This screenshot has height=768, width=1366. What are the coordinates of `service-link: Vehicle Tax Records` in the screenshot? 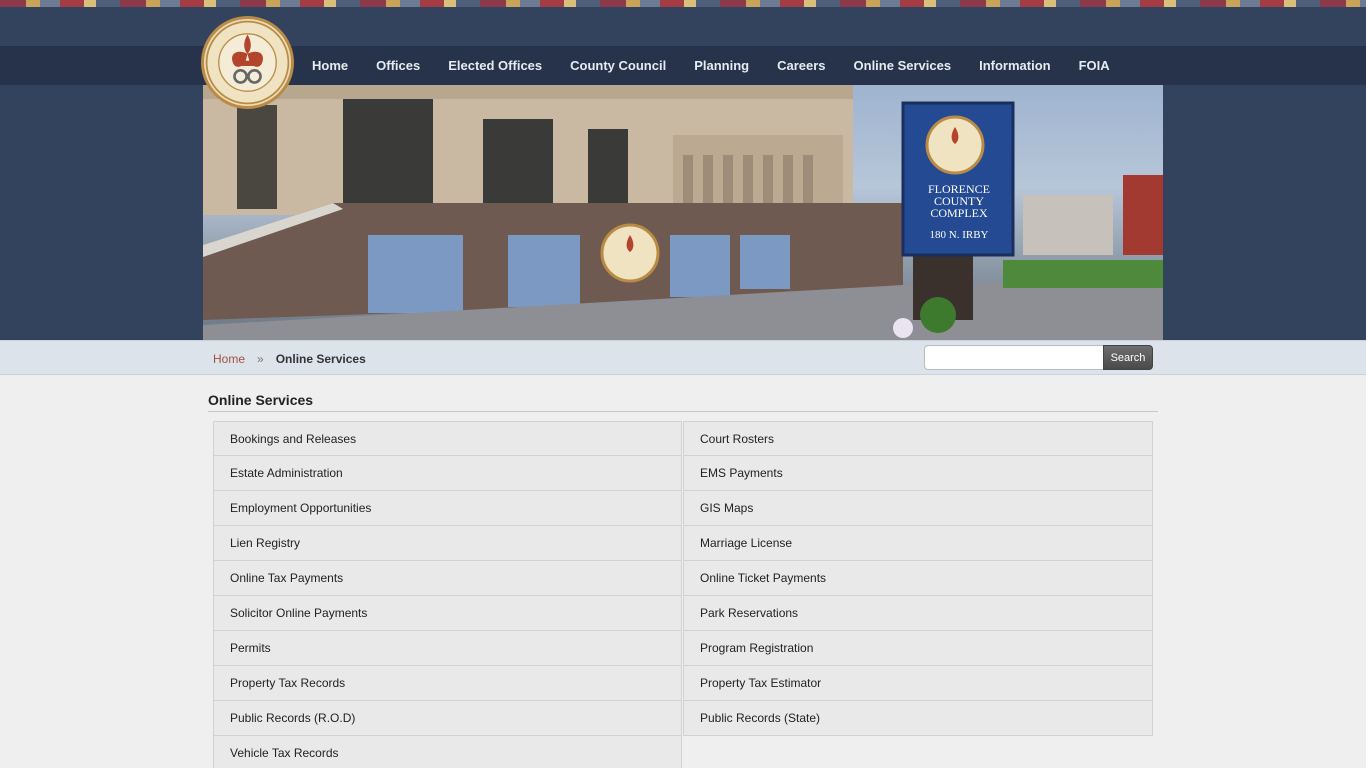 It's located at (447, 752).